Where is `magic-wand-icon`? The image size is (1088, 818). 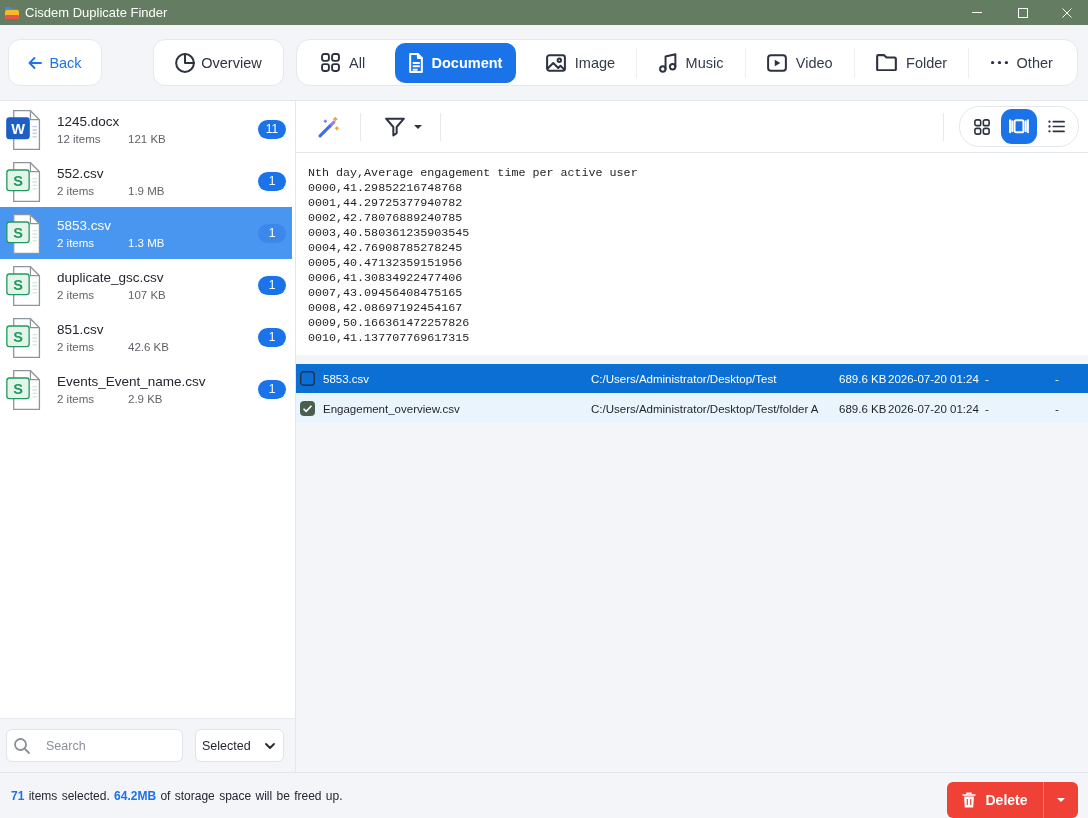 magic-wand-icon is located at coordinates (329, 126).